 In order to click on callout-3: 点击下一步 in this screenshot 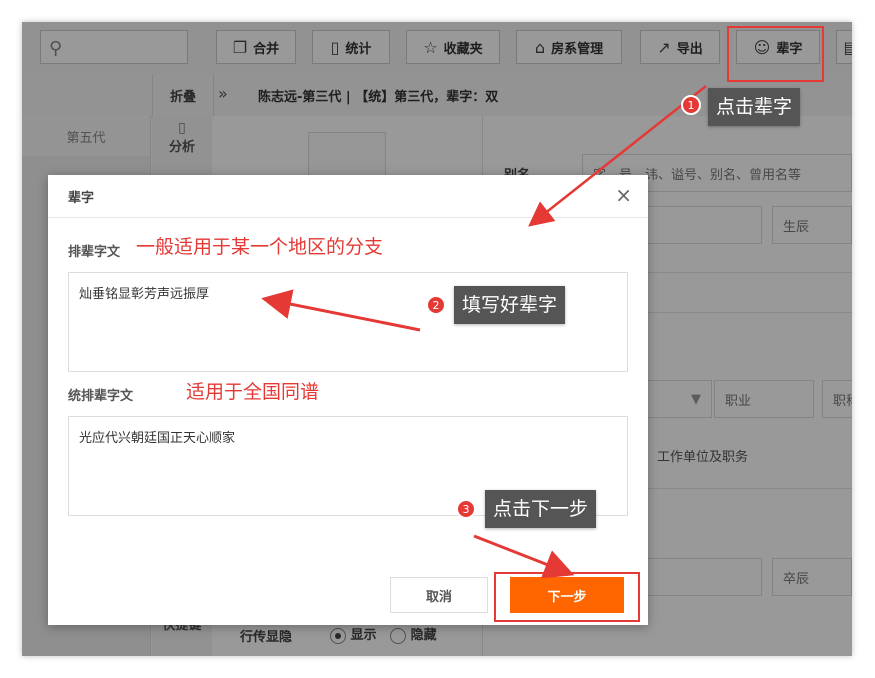, I will do `click(541, 509)`.